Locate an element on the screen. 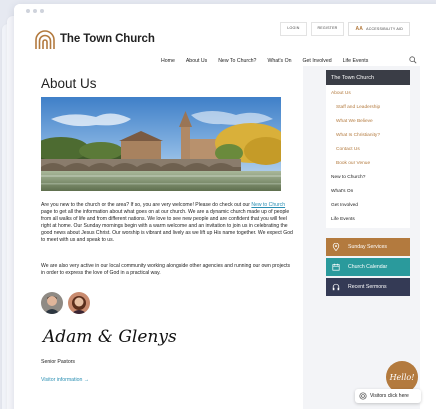 The width and height of the screenshot is (436, 409). nav-about-us: About Us is located at coordinates (196, 61).